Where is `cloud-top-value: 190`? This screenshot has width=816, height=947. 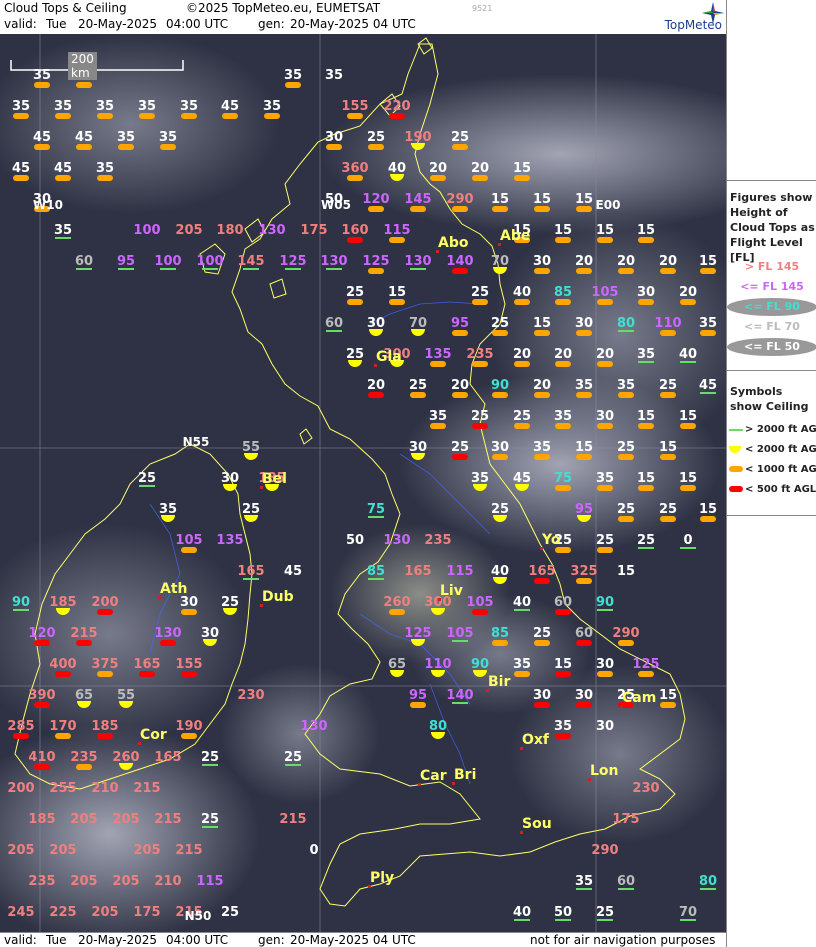
cloud-top-value: 190 is located at coordinates (417, 137).